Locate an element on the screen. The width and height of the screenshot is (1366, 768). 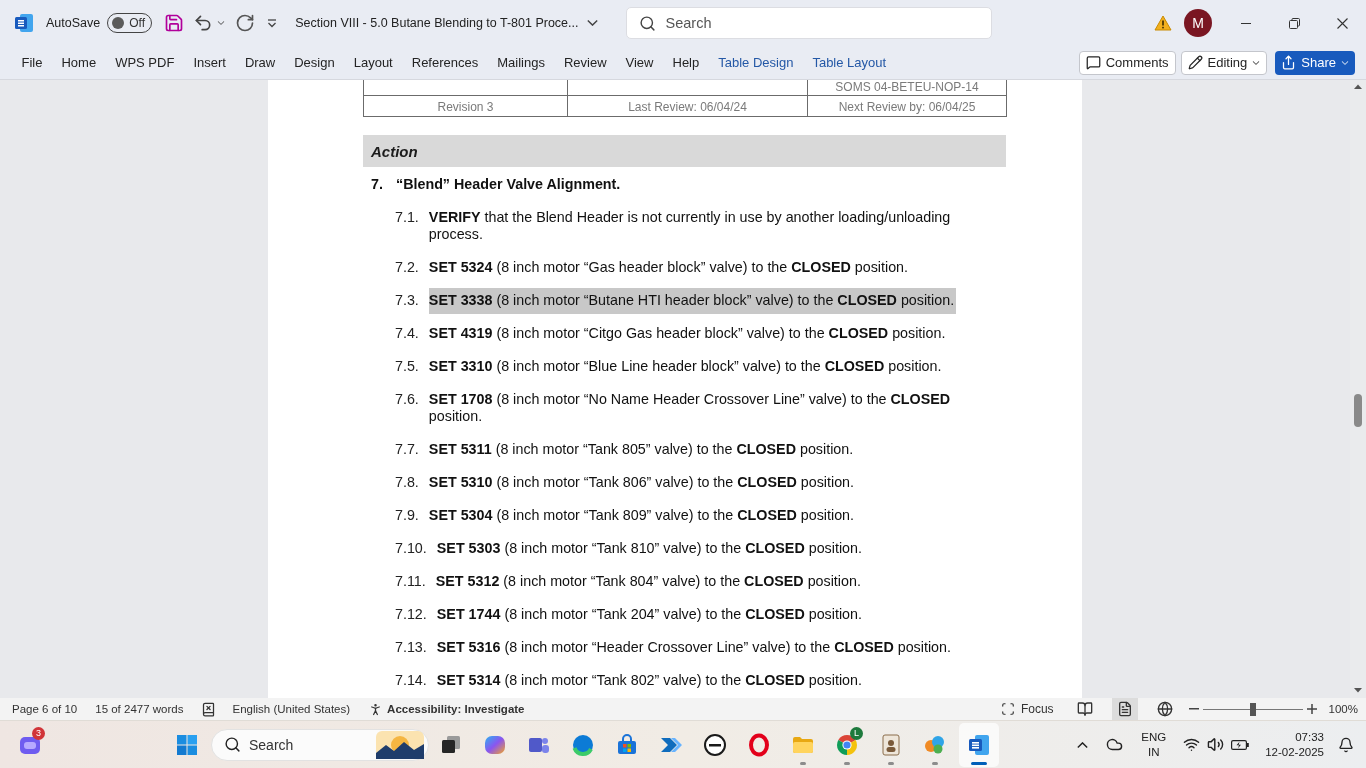
zoom-percentage: 100% is located at coordinates (1343, 709).